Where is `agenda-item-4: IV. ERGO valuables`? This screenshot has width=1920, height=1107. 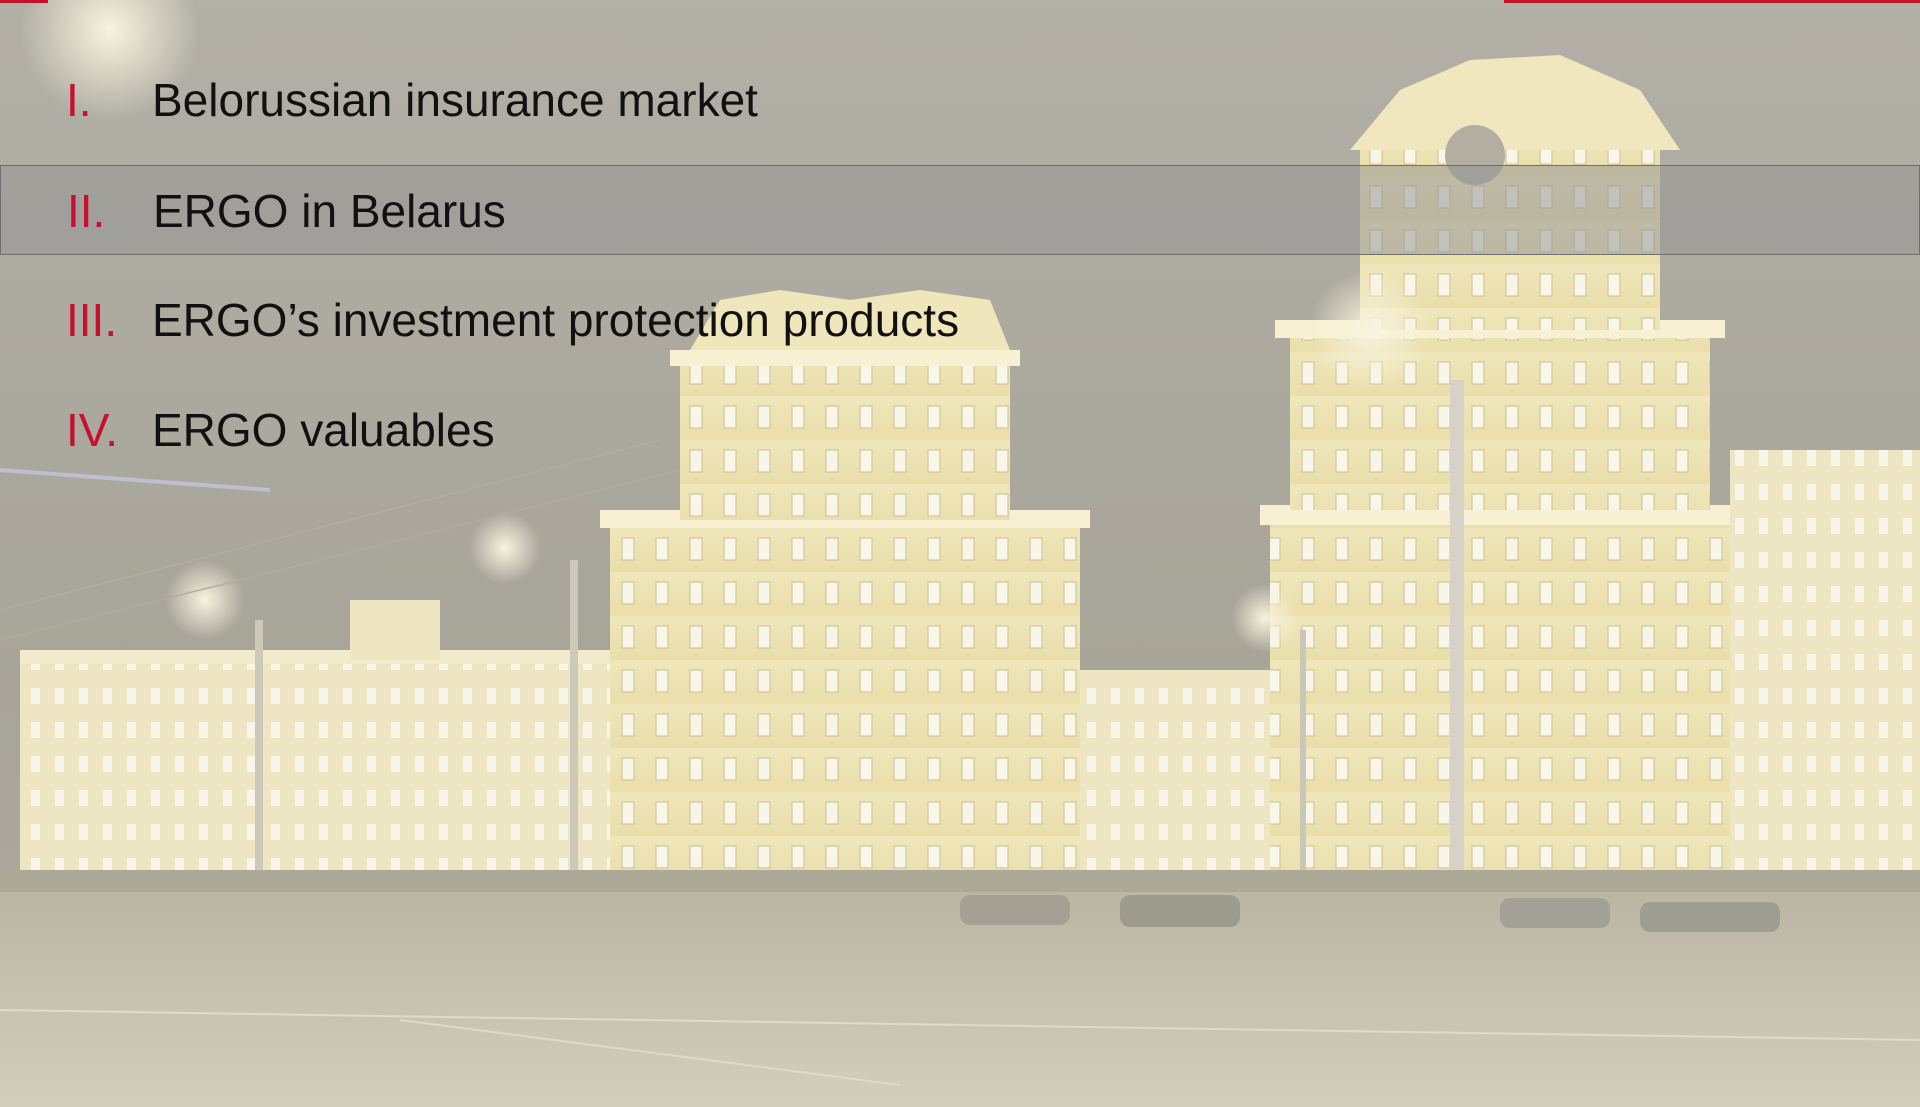
agenda-item-4: IV. ERGO valuables is located at coordinates (960, 430).